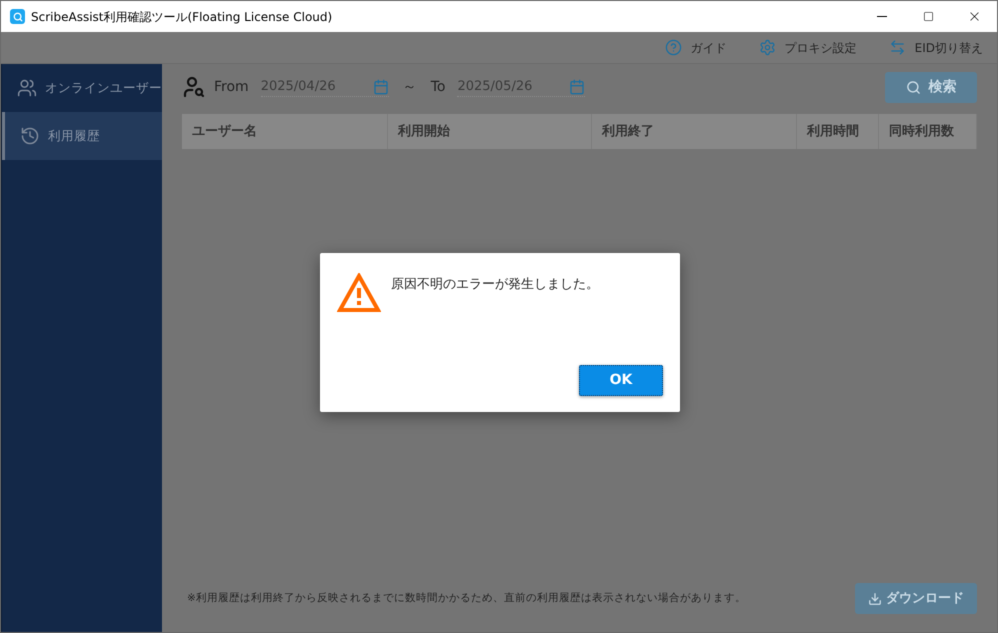 The height and width of the screenshot is (633, 998). Describe the element at coordinates (490, 131) in the screenshot. I see `column-header: 利用開始` at that location.